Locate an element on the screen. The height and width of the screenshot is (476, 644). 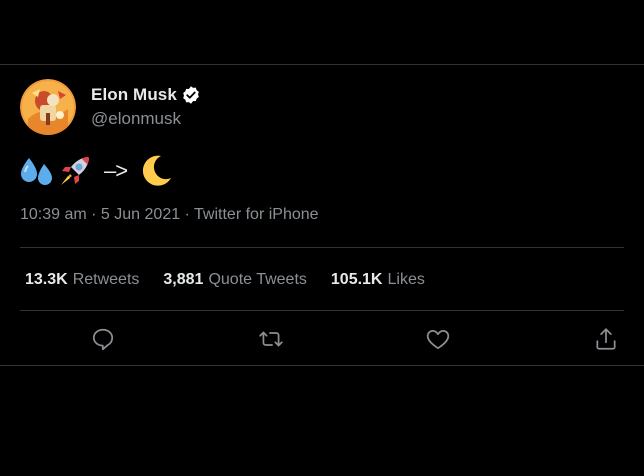
avatar is located at coordinates (48, 107).